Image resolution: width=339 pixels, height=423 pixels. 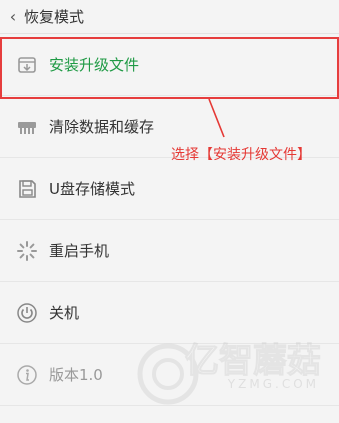 I want to click on menu-item-label: 安装升级文件, so click(x=94, y=65).